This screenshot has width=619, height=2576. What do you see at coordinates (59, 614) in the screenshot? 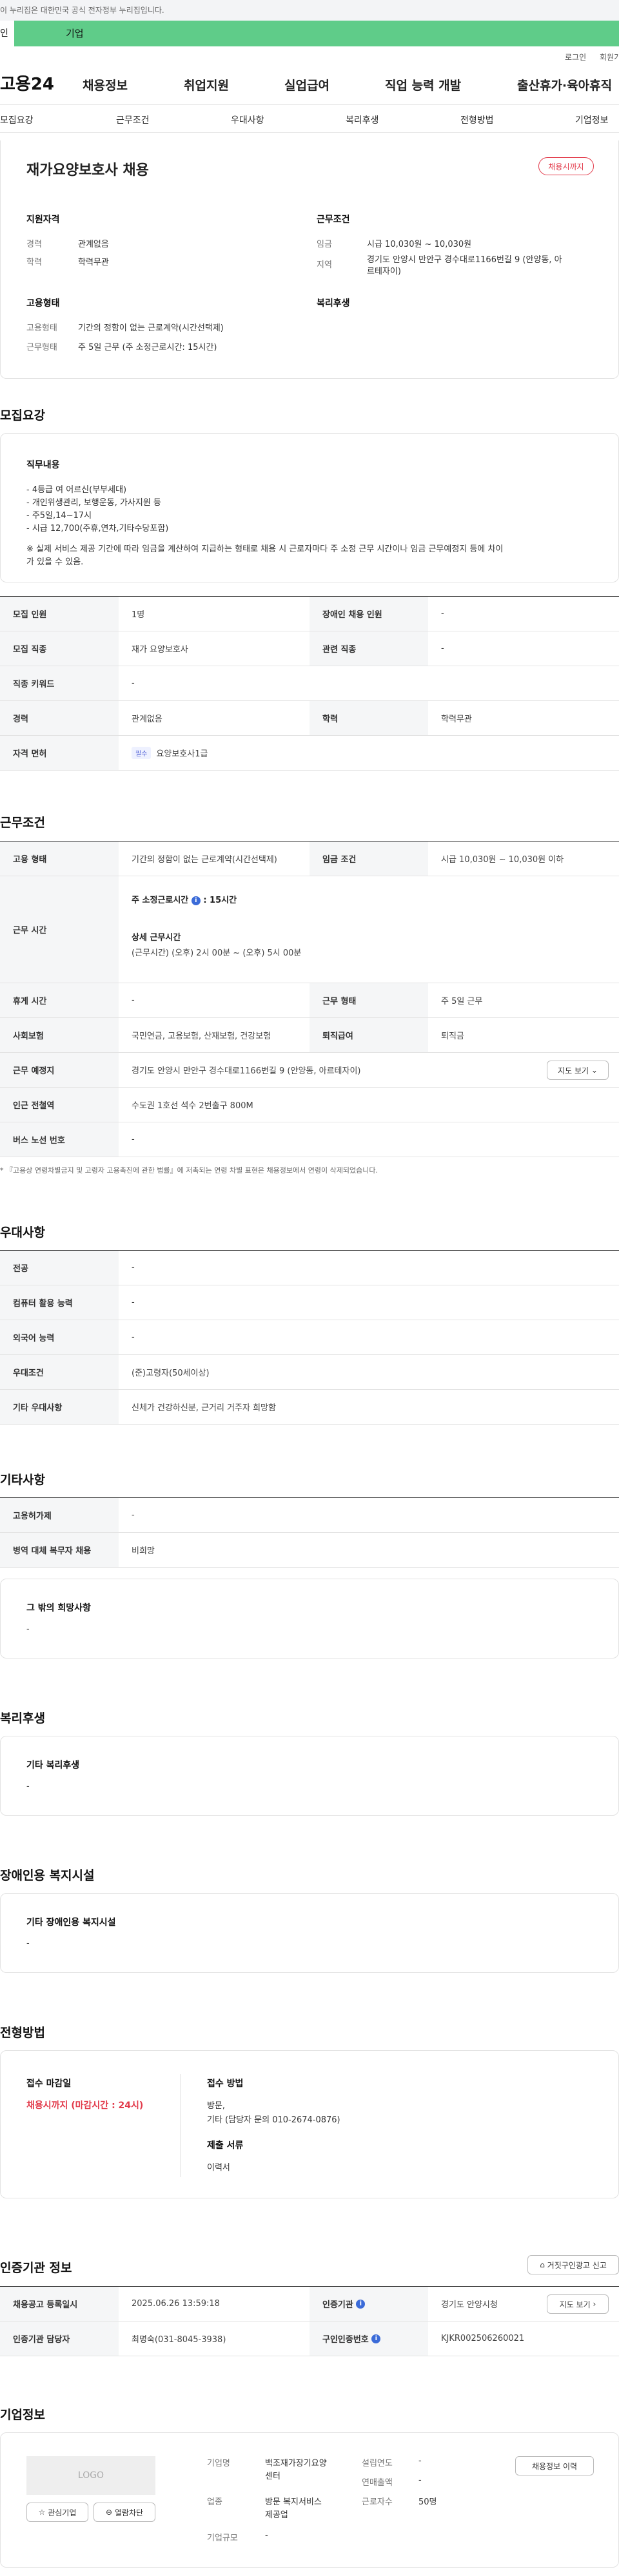
I see `row-label: 모집 인원` at bounding box center [59, 614].